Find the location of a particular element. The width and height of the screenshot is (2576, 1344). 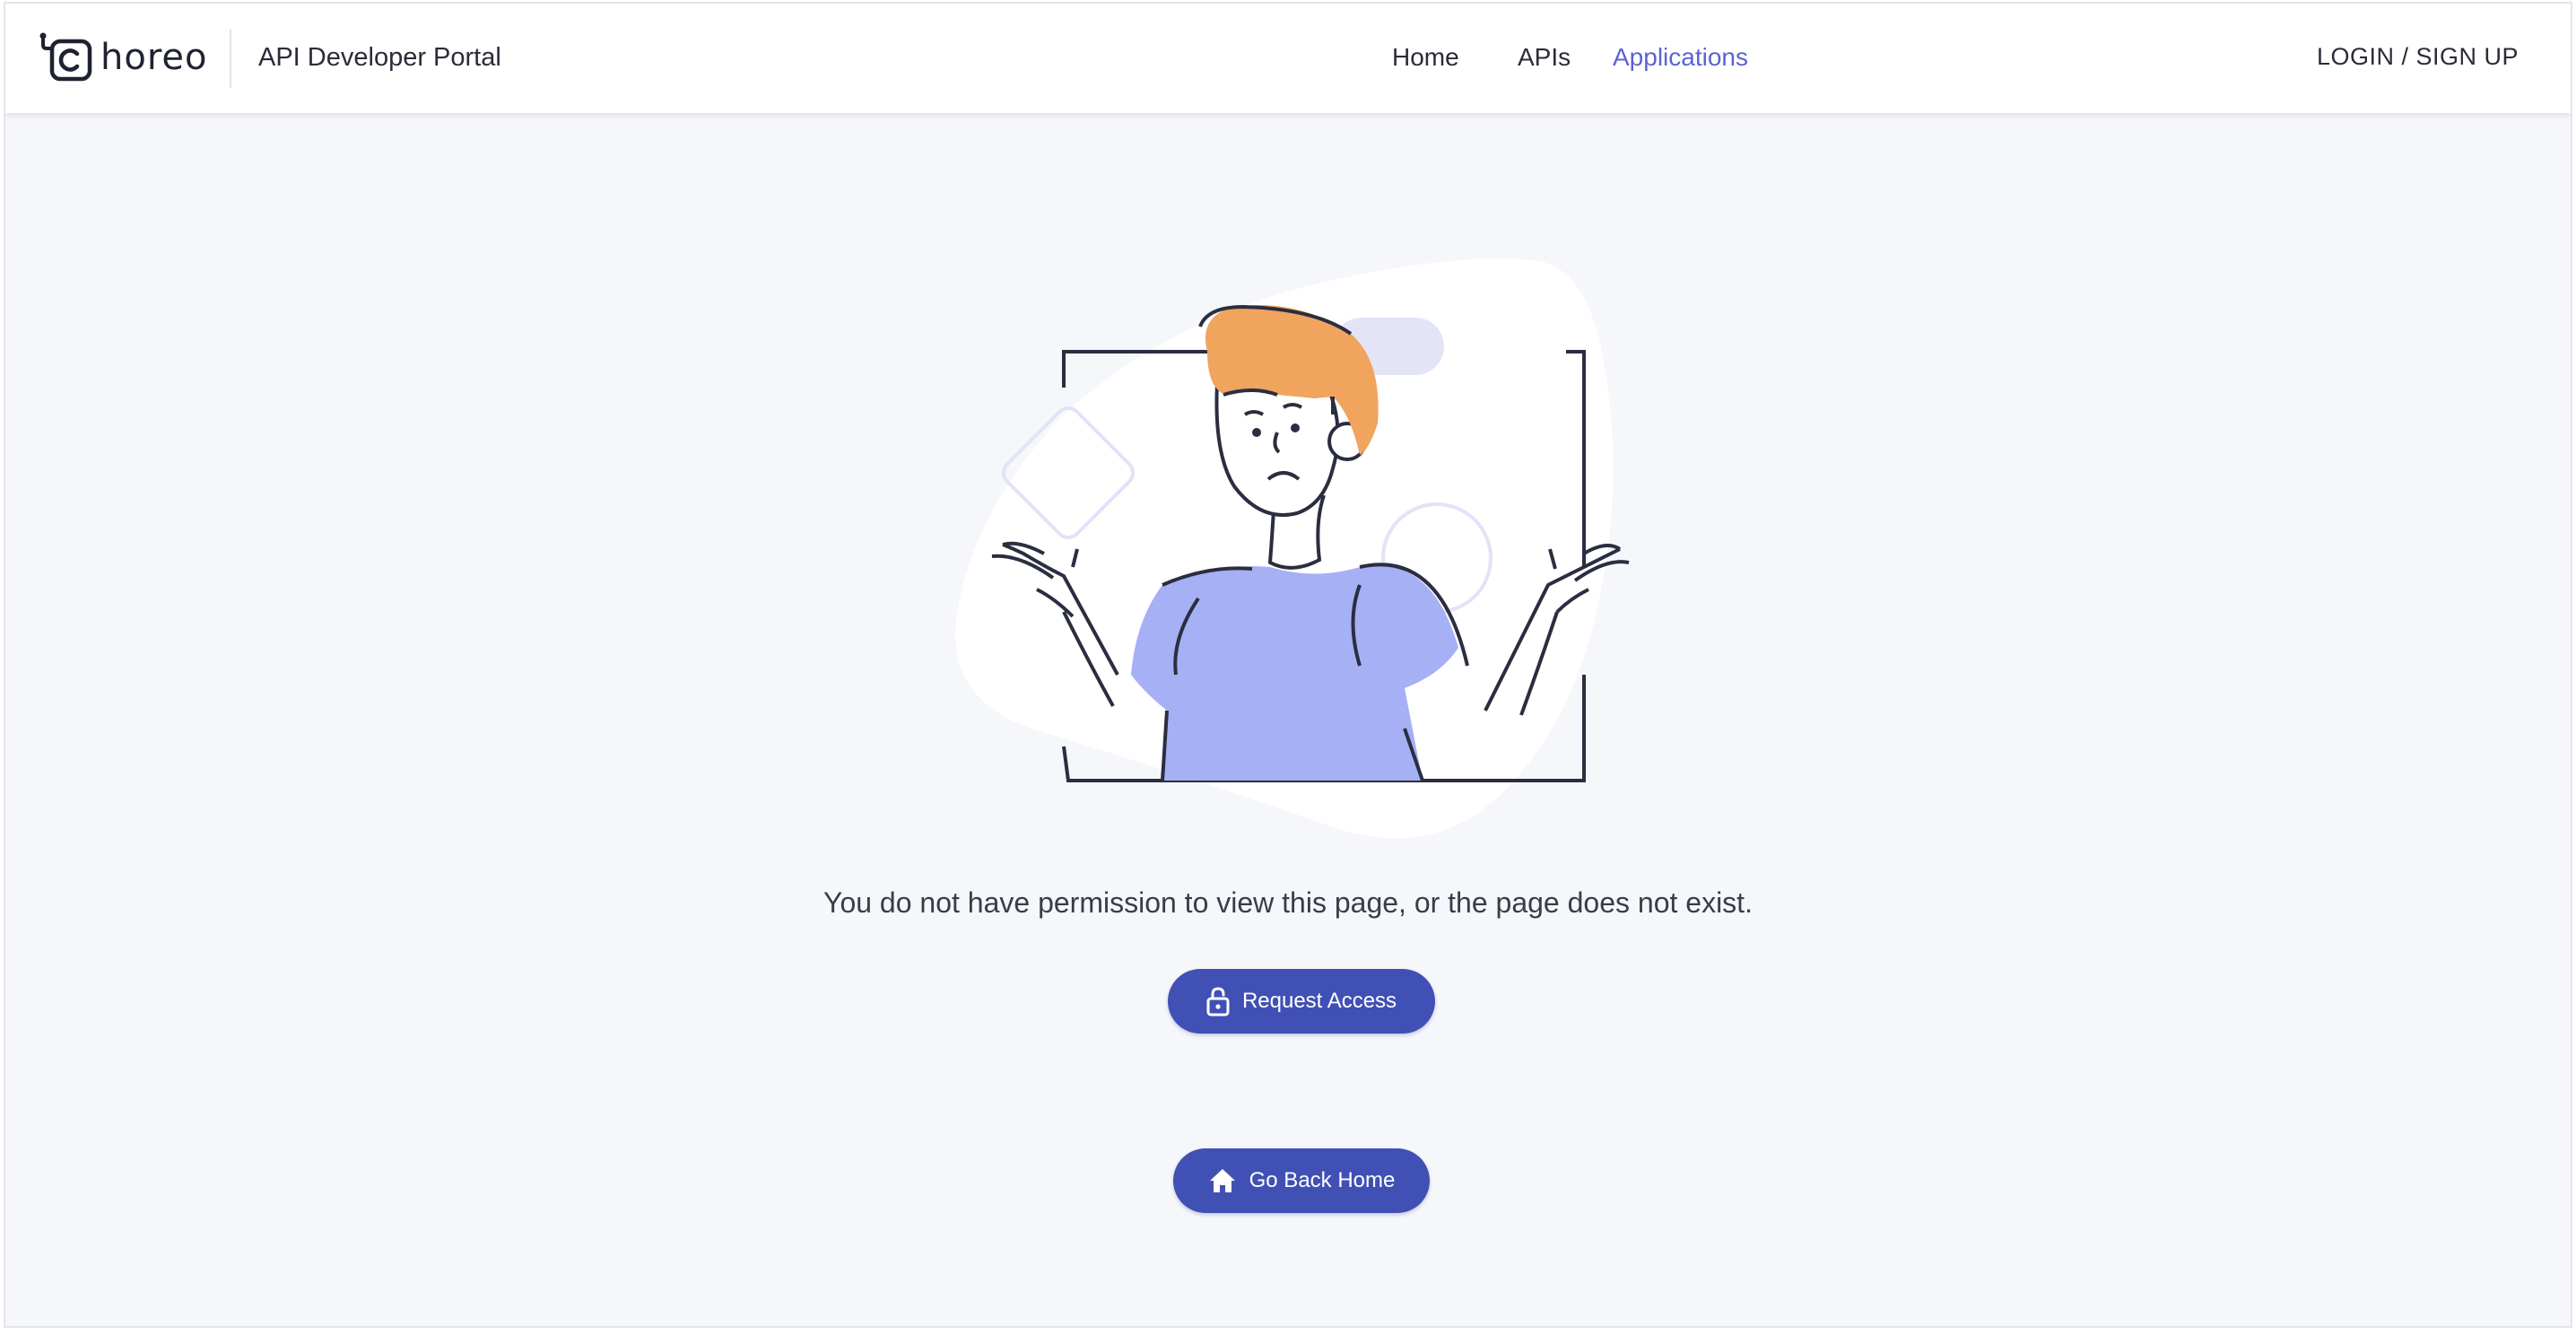

nav-home: Home is located at coordinates (1425, 57).